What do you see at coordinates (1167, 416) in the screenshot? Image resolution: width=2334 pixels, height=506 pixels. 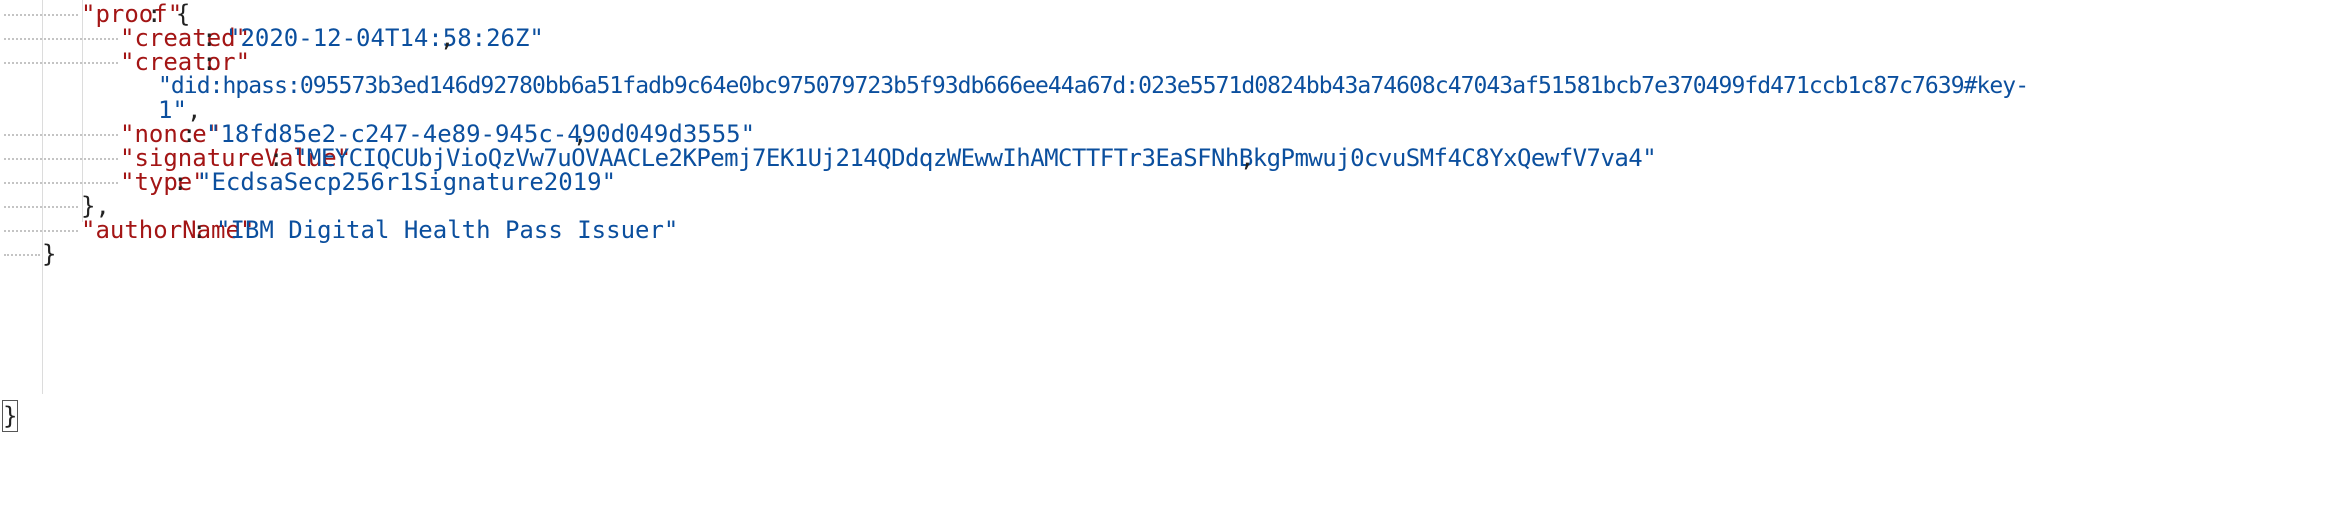 I see `code-line-outer-close: }` at bounding box center [1167, 416].